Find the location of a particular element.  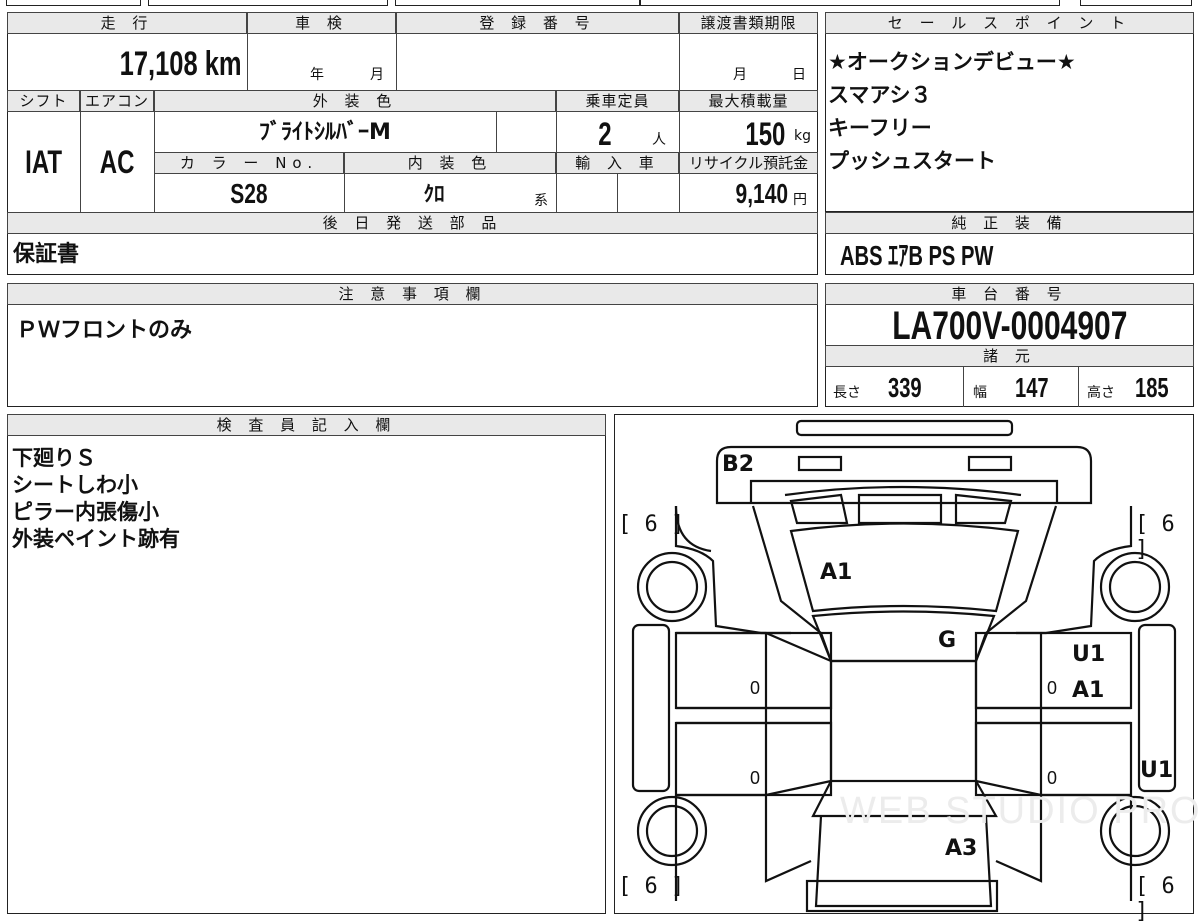

inspection-month: 月 is located at coordinates (377, 75).